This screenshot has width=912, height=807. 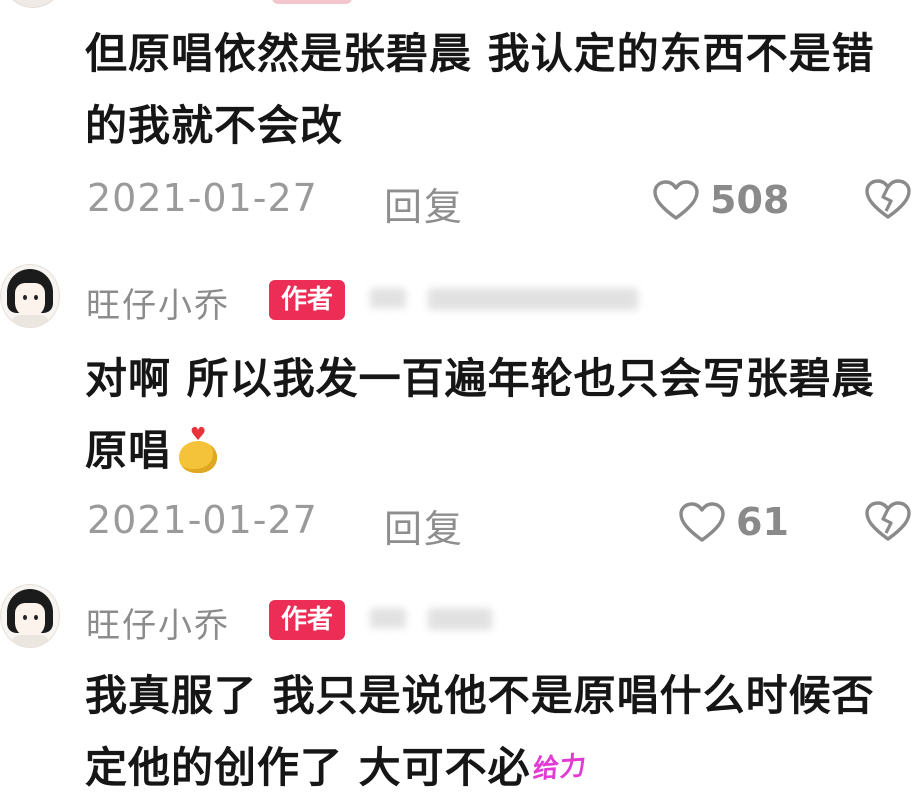 I want to click on like-button: 508, so click(x=720, y=200).